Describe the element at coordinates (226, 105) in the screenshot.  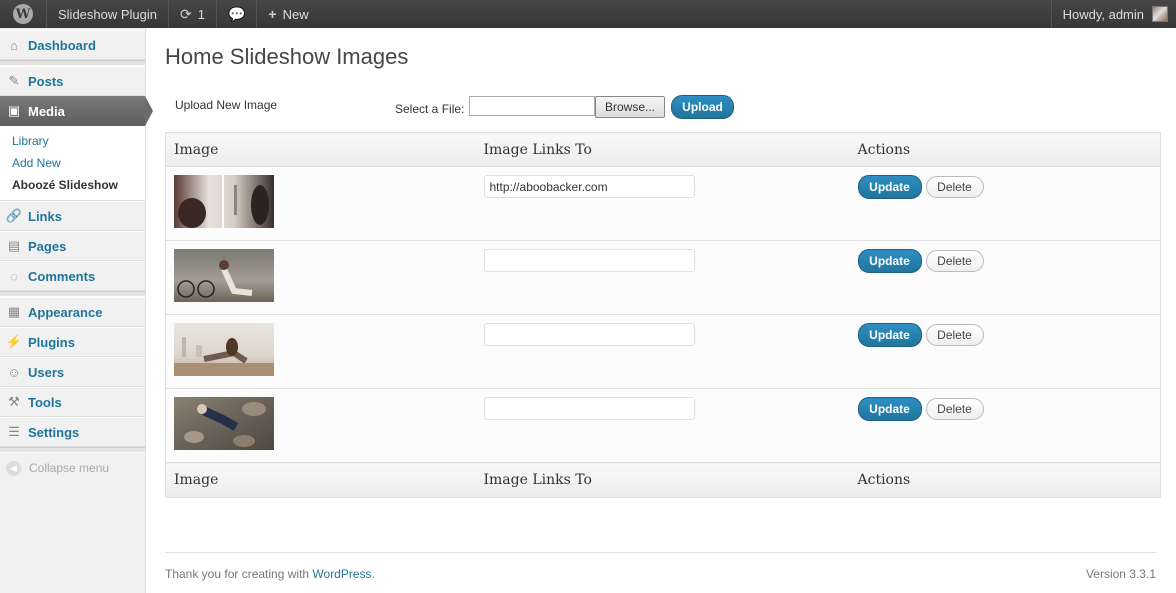
I see `upload-new-image-label: Upload New Image` at that location.